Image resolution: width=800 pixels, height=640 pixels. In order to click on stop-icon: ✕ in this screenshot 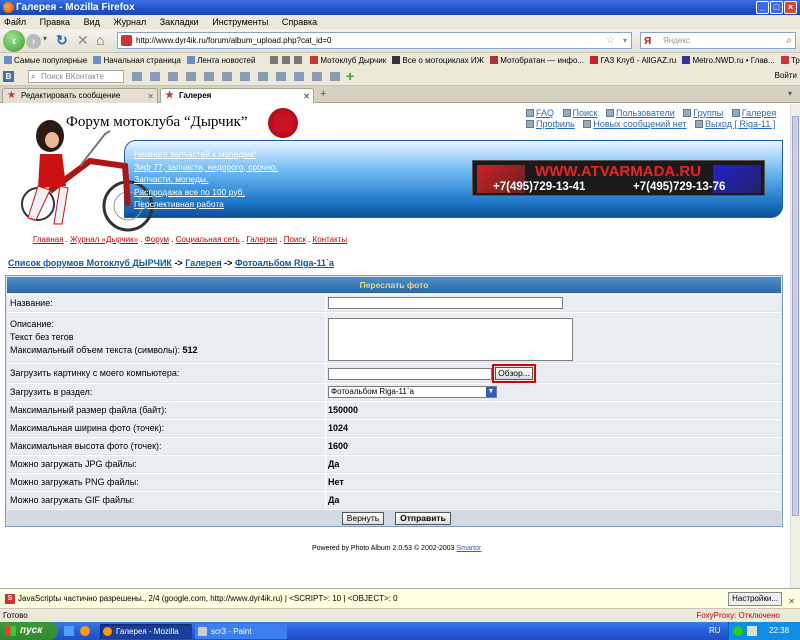, I will do `click(83, 40)`.